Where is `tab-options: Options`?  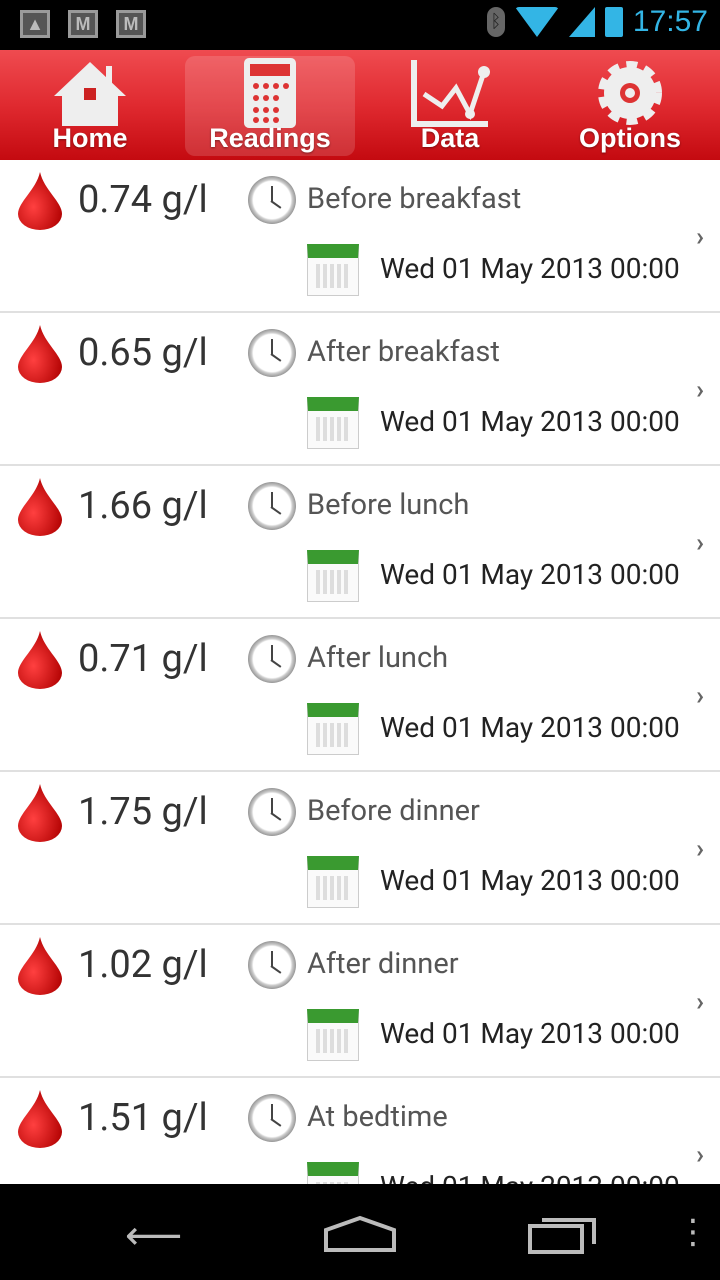 tab-options: Options is located at coordinates (630, 105).